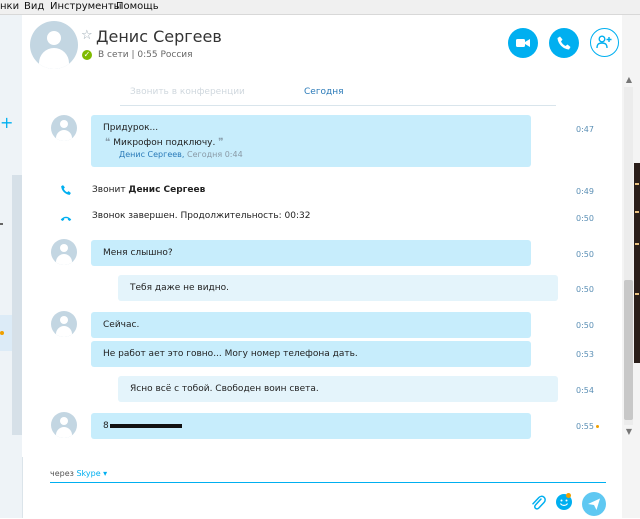 The image size is (640, 519). What do you see at coordinates (6, 123) in the screenshot?
I see `add-icon: +` at bounding box center [6, 123].